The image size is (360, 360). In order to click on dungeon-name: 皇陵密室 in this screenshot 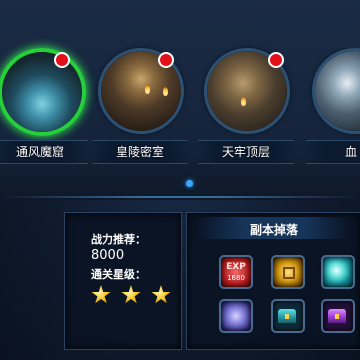, I will do `click(139, 152)`.